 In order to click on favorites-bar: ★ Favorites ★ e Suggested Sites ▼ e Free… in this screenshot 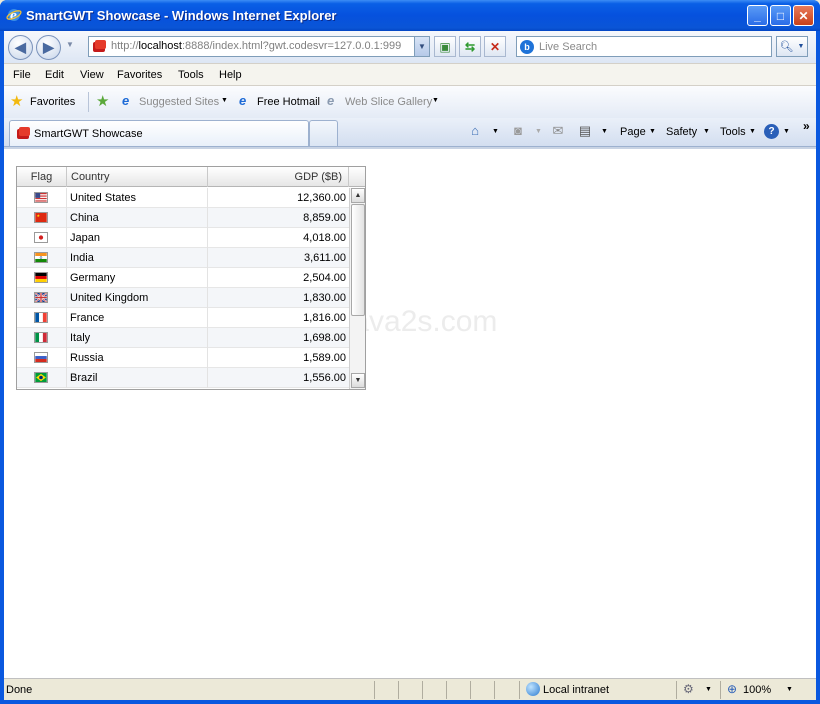, I will do `click(410, 102)`.